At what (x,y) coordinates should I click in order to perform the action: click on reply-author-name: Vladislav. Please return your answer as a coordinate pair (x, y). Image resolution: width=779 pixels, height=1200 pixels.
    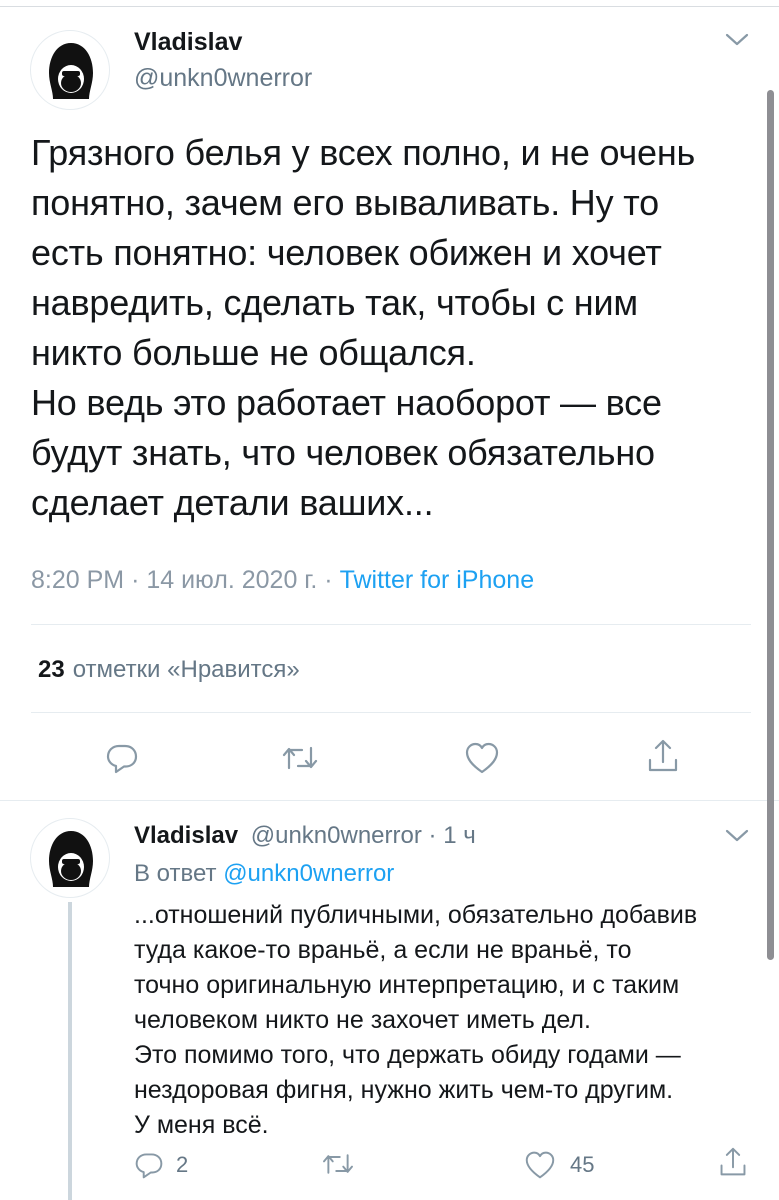
    Looking at the image, I should click on (186, 835).